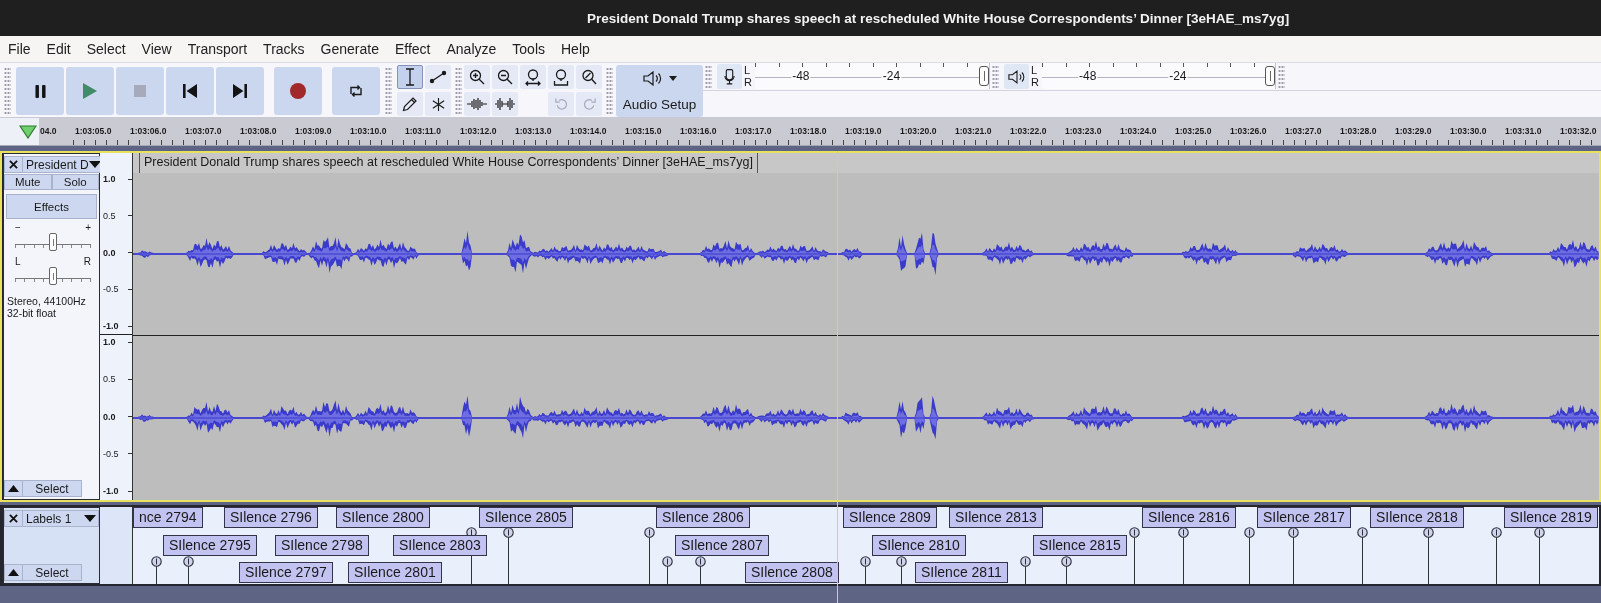 The height and width of the screenshot is (603, 1601). I want to click on menu-item: Effect, so click(412, 49).